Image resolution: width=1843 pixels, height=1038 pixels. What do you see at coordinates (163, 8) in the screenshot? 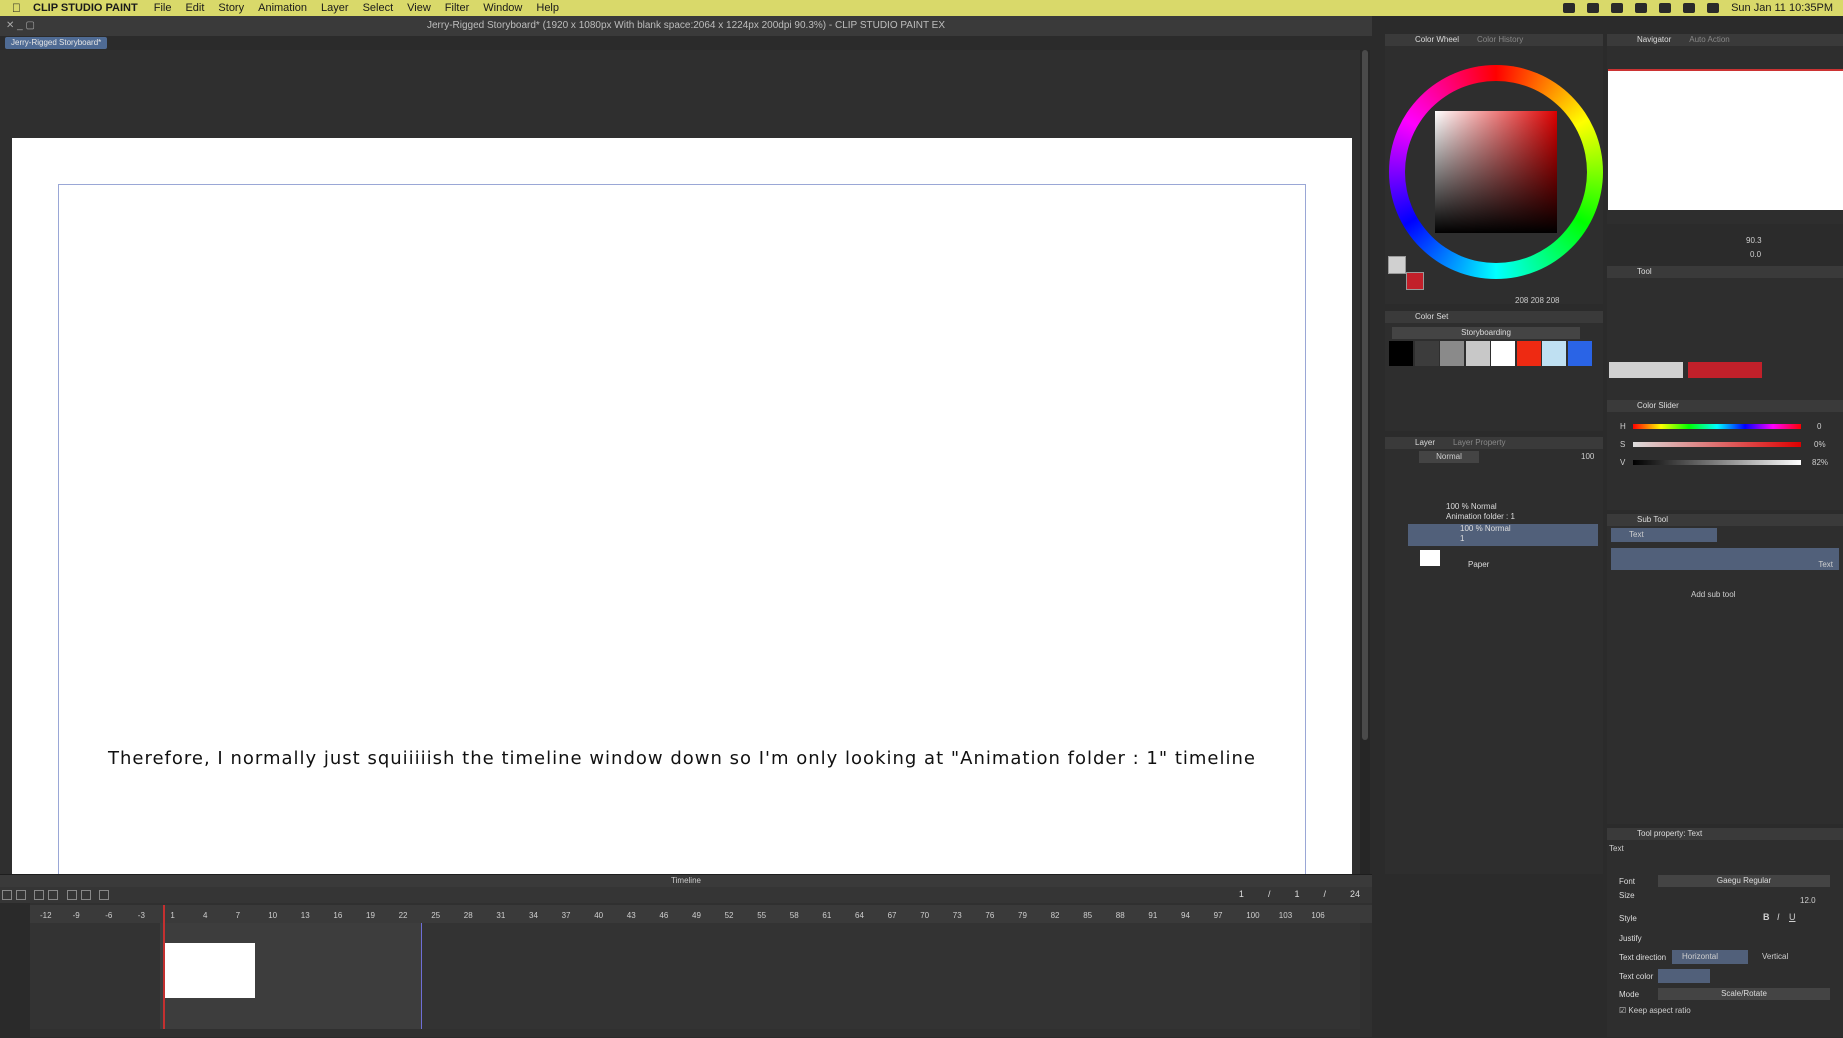
I see `menu-file: File` at bounding box center [163, 8].